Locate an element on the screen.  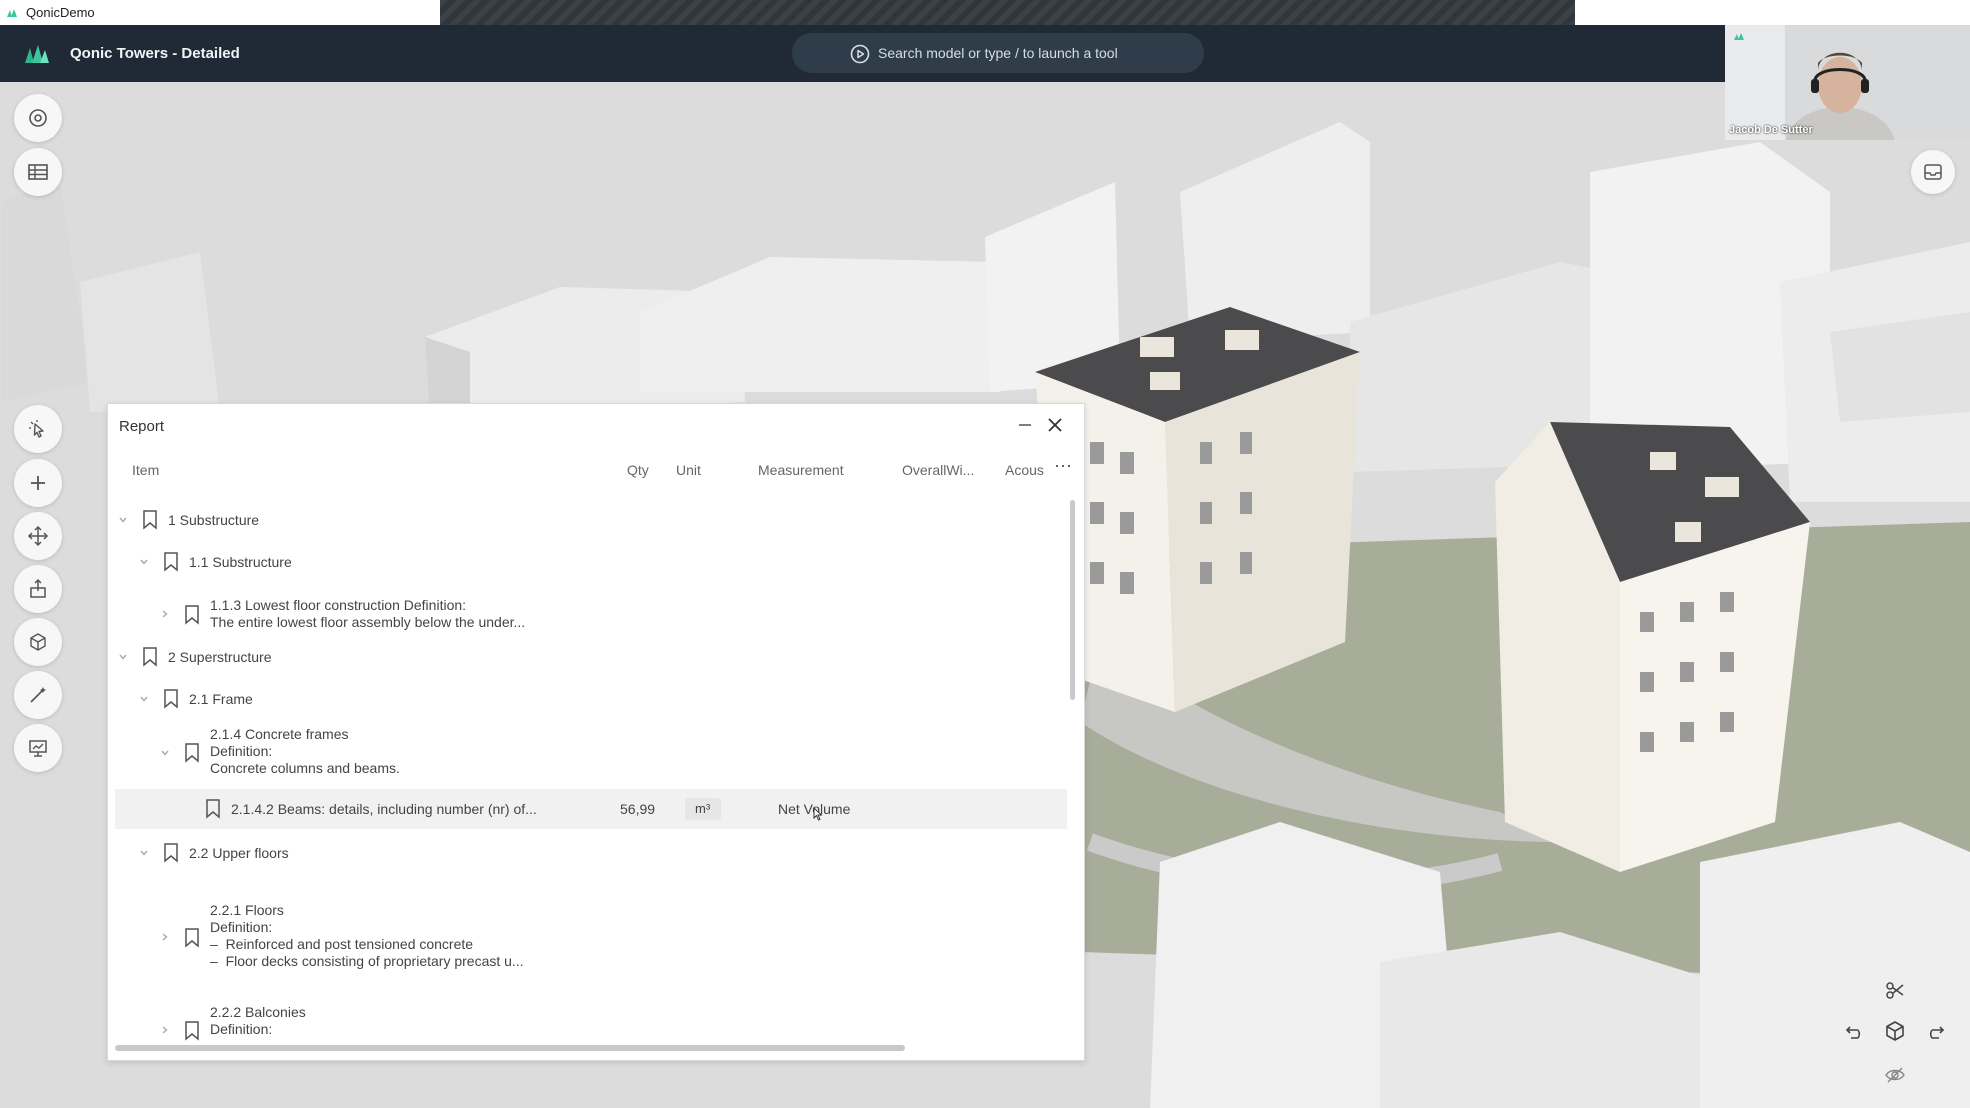
presentation-tool-button is located at coordinates (38, 748).